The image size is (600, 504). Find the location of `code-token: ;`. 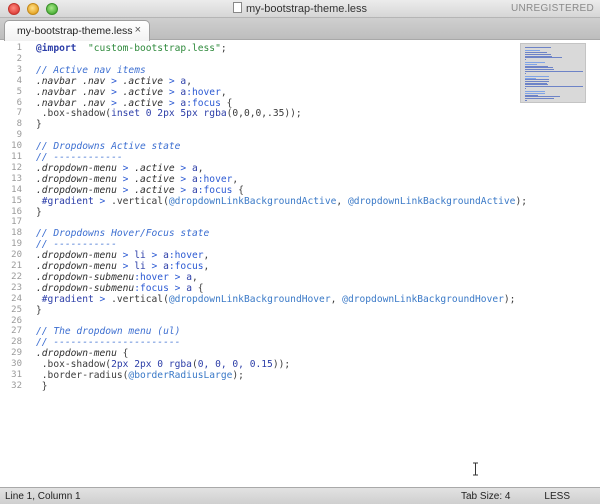

code-token: ; is located at coordinates (223, 48).